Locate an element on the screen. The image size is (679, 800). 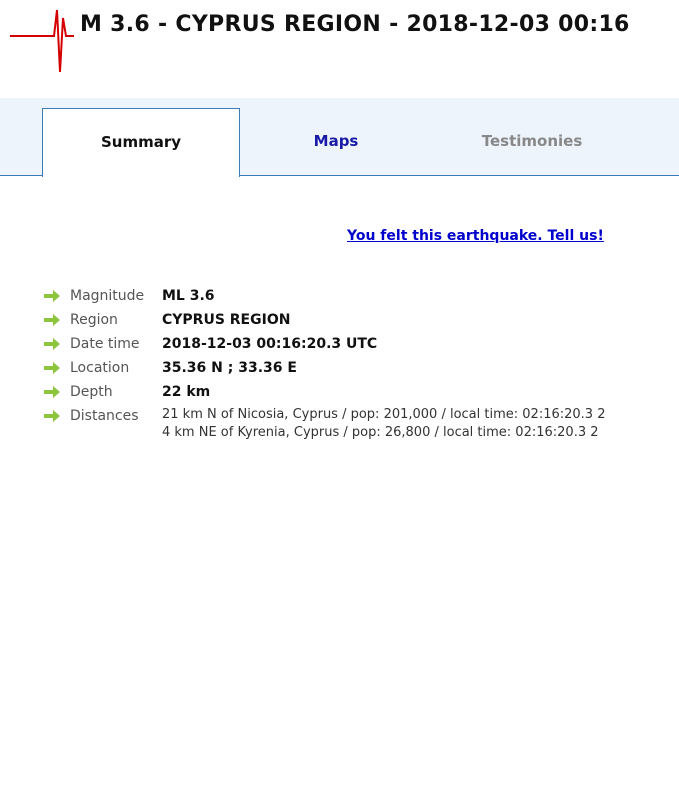
tab-testimonies: Testimonies is located at coordinates (532, 141).